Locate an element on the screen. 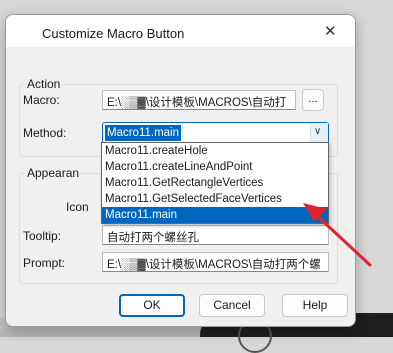 The height and width of the screenshot is (353, 393). annotation-arrow is located at coordinates (337, 235).